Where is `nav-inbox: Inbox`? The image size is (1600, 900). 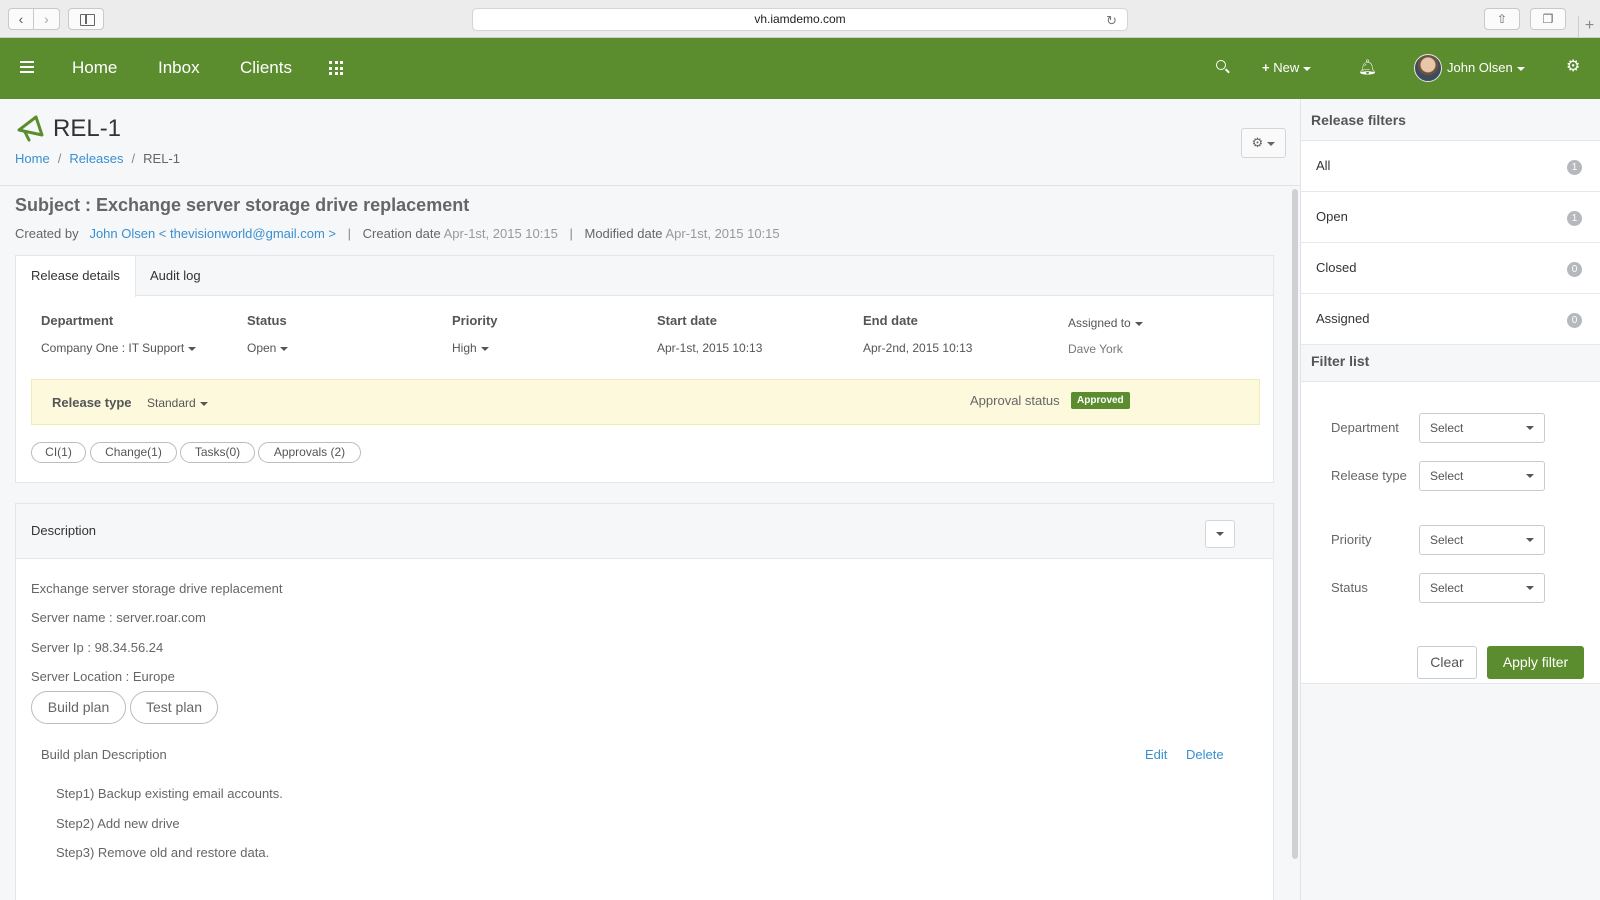 nav-inbox: Inbox is located at coordinates (179, 68).